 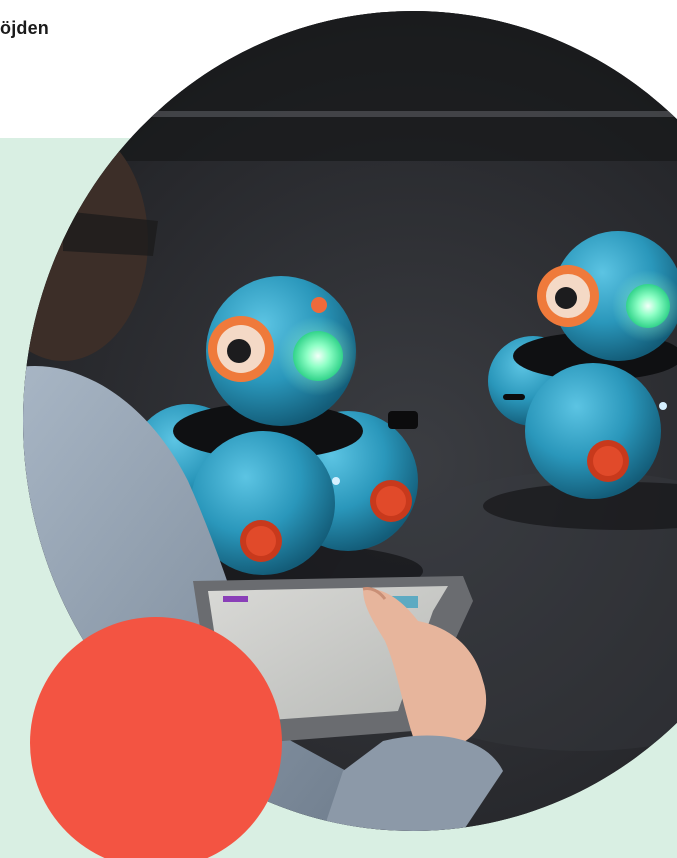 What do you see at coordinates (156, 737) in the screenshot?
I see `accent-circle` at bounding box center [156, 737].